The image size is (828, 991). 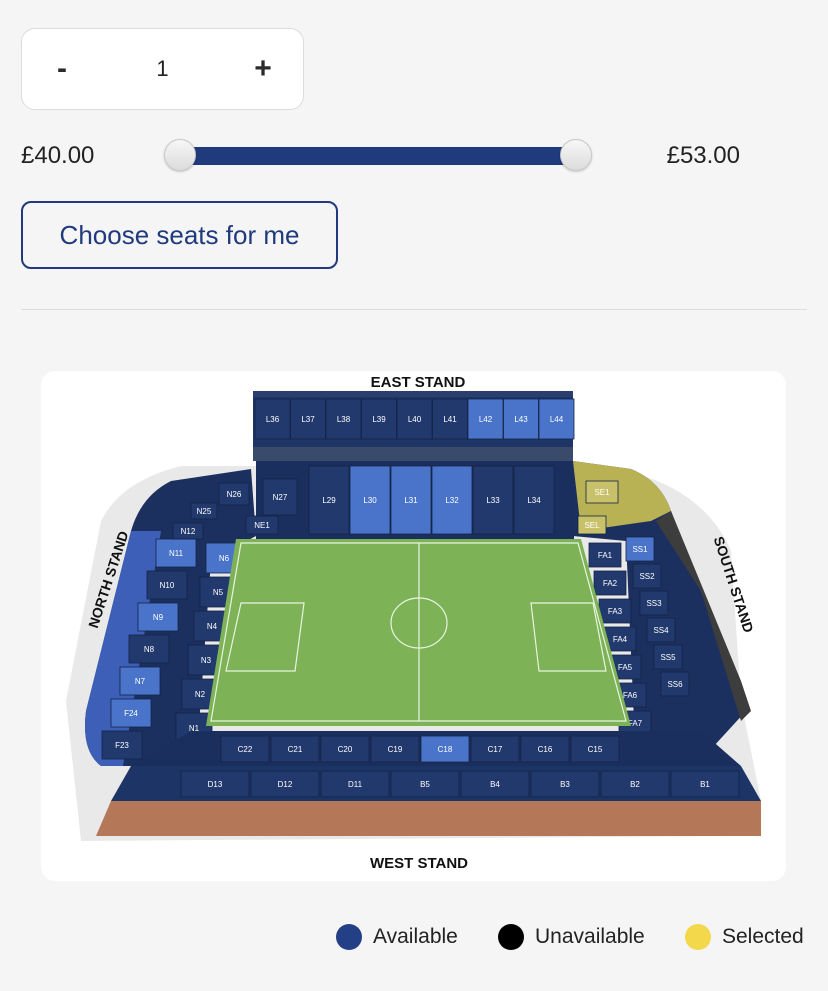 I want to click on section-label: NE1, so click(x=262, y=525).